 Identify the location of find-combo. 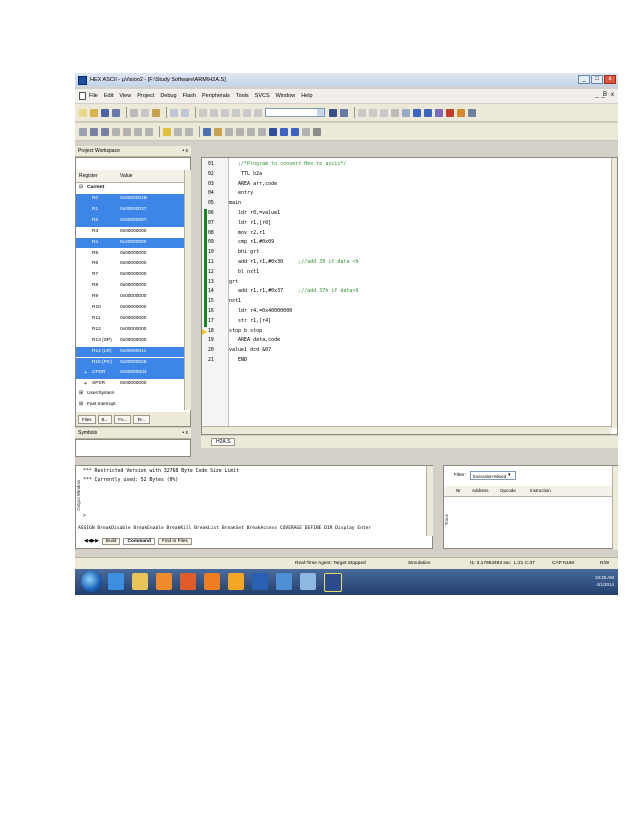
(295, 112).